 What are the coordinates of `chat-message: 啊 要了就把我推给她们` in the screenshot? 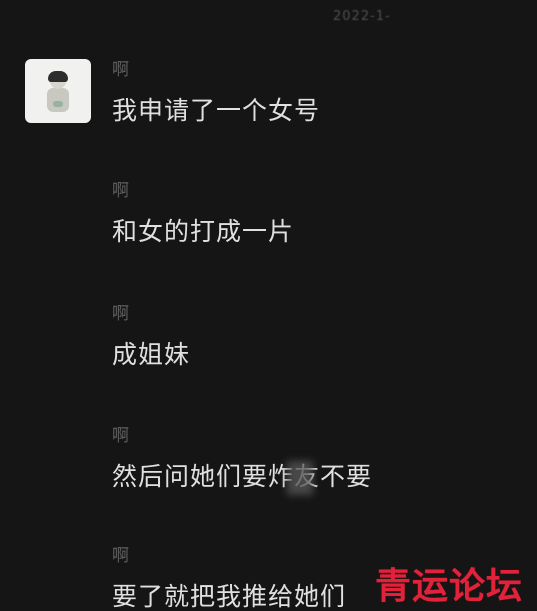 It's located at (229, 578).